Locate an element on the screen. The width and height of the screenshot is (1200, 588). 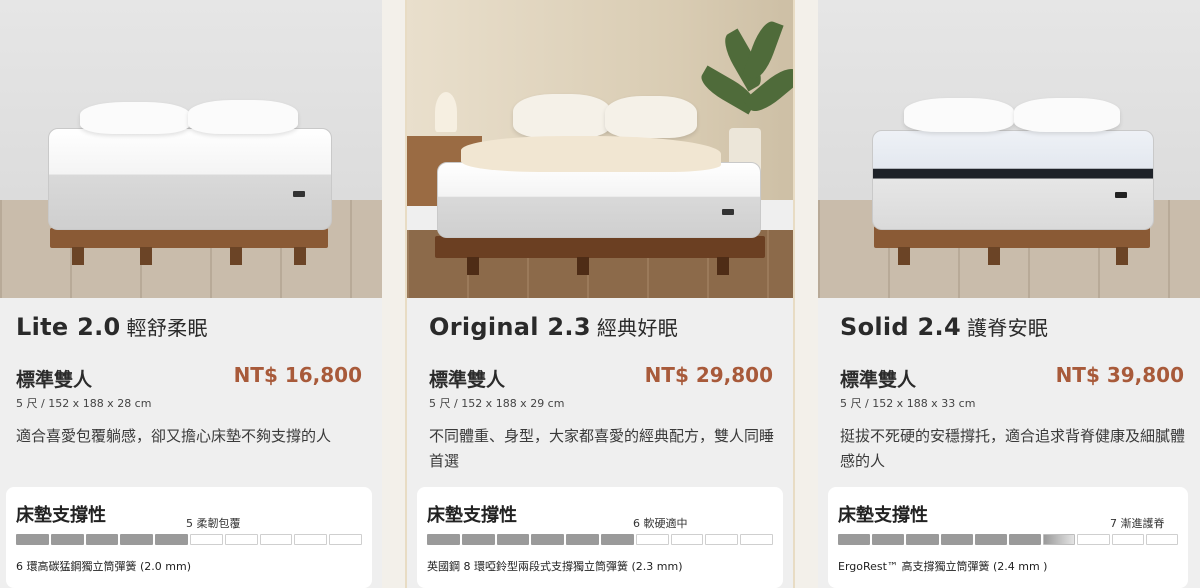
spring-spec: 英國鋼 8 環啞鈴型兩段式支撐獨立筒彈簧 (2.3 mm) is located at coordinates (555, 566).